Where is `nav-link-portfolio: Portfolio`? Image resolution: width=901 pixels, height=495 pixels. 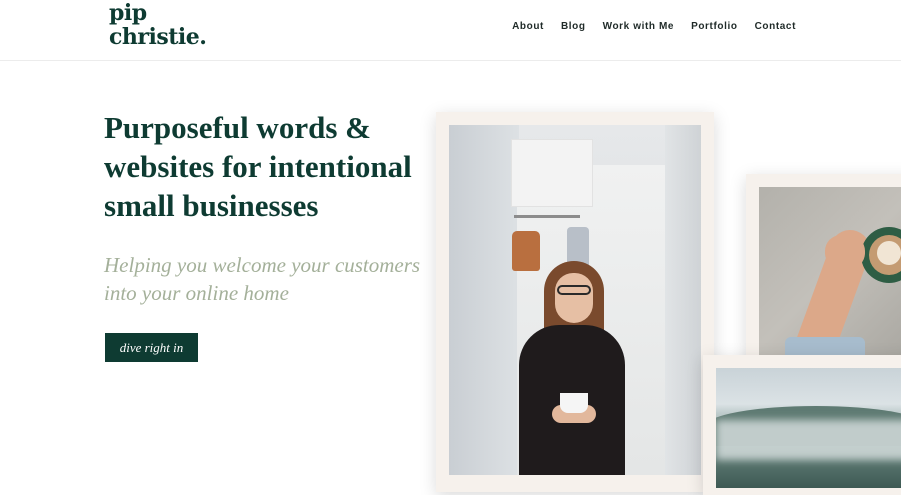 nav-link-portfolio: Portfolio is located at coordinates (714, 27).